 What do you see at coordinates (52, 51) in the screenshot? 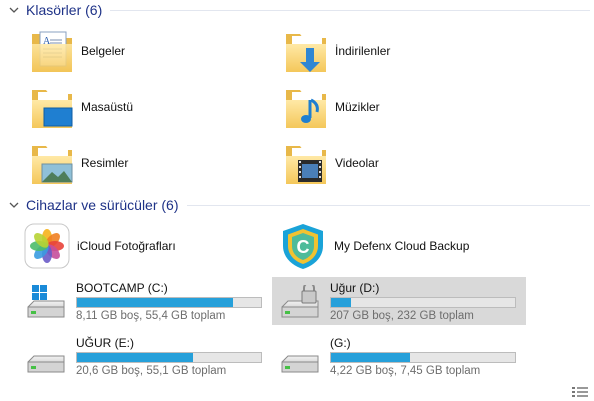
I see `documents-folder-icon: A` at bounding box center [52, 51].